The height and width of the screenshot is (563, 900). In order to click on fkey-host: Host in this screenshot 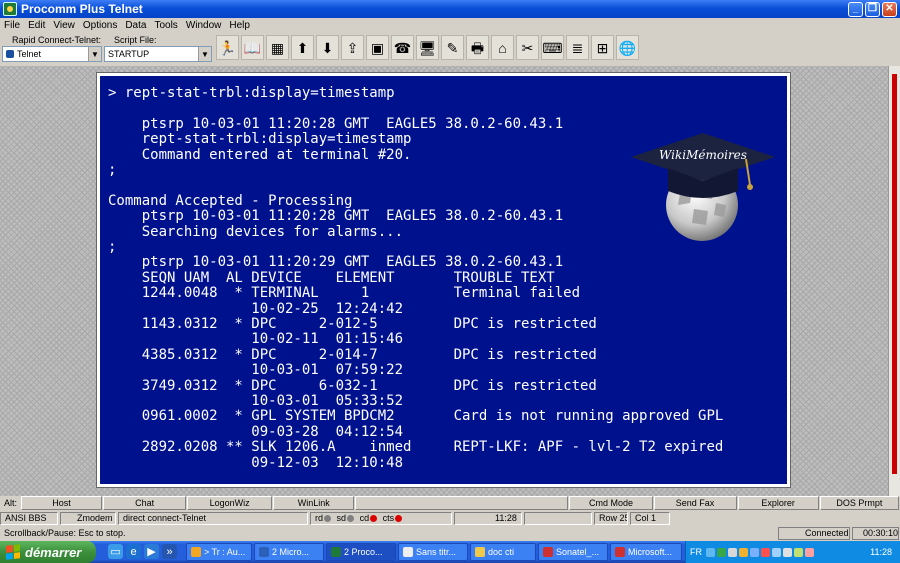, I will do `click(61, 503)`.